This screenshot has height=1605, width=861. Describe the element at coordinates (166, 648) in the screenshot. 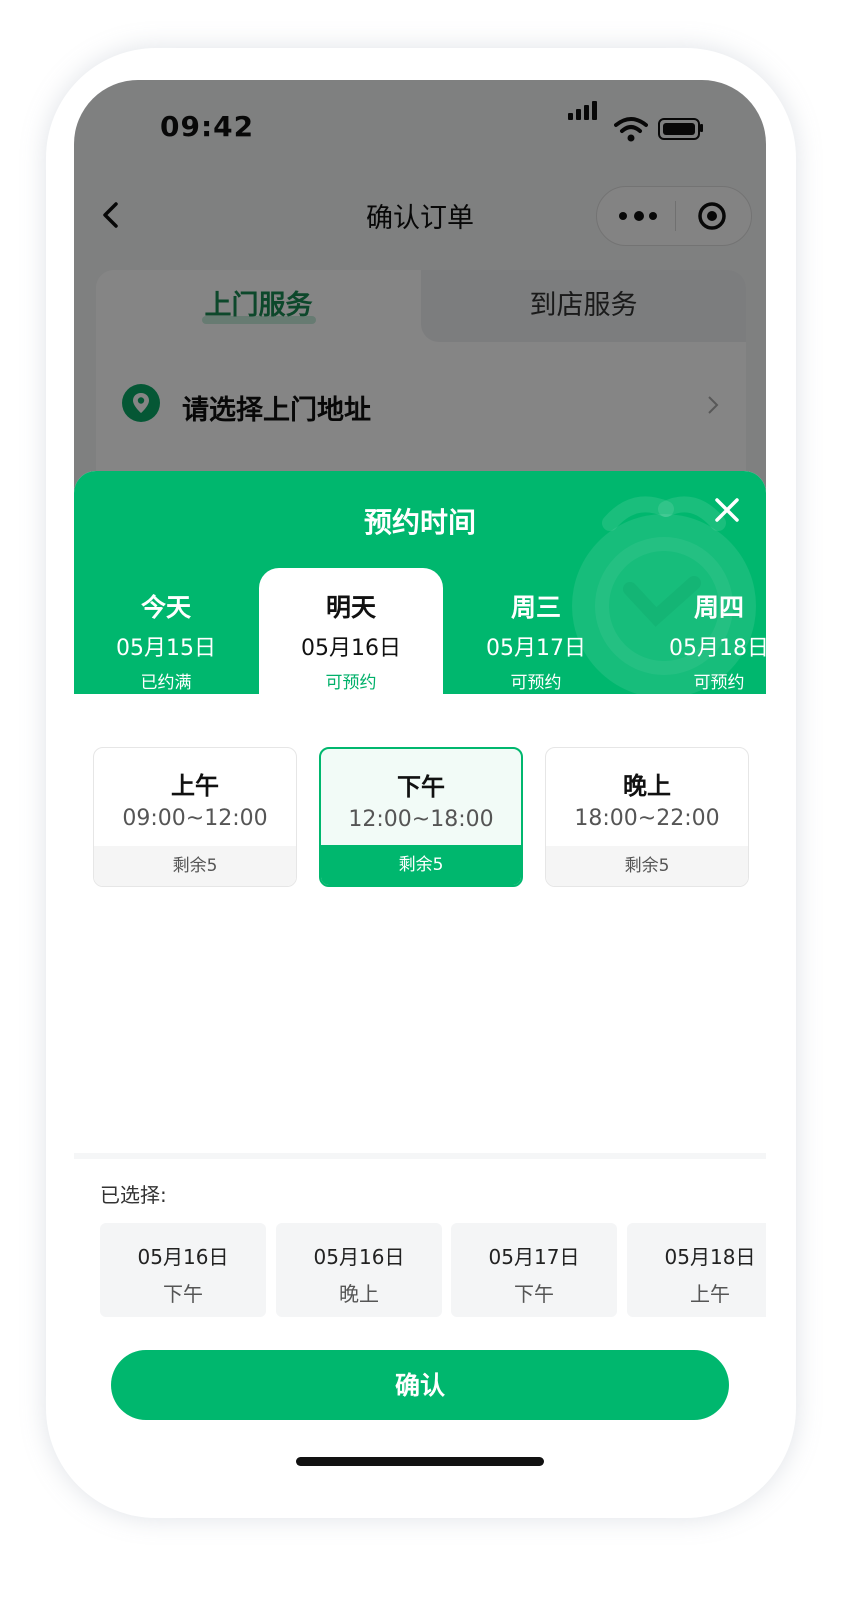

I see `date-tab-date: 05月15日` at that location.